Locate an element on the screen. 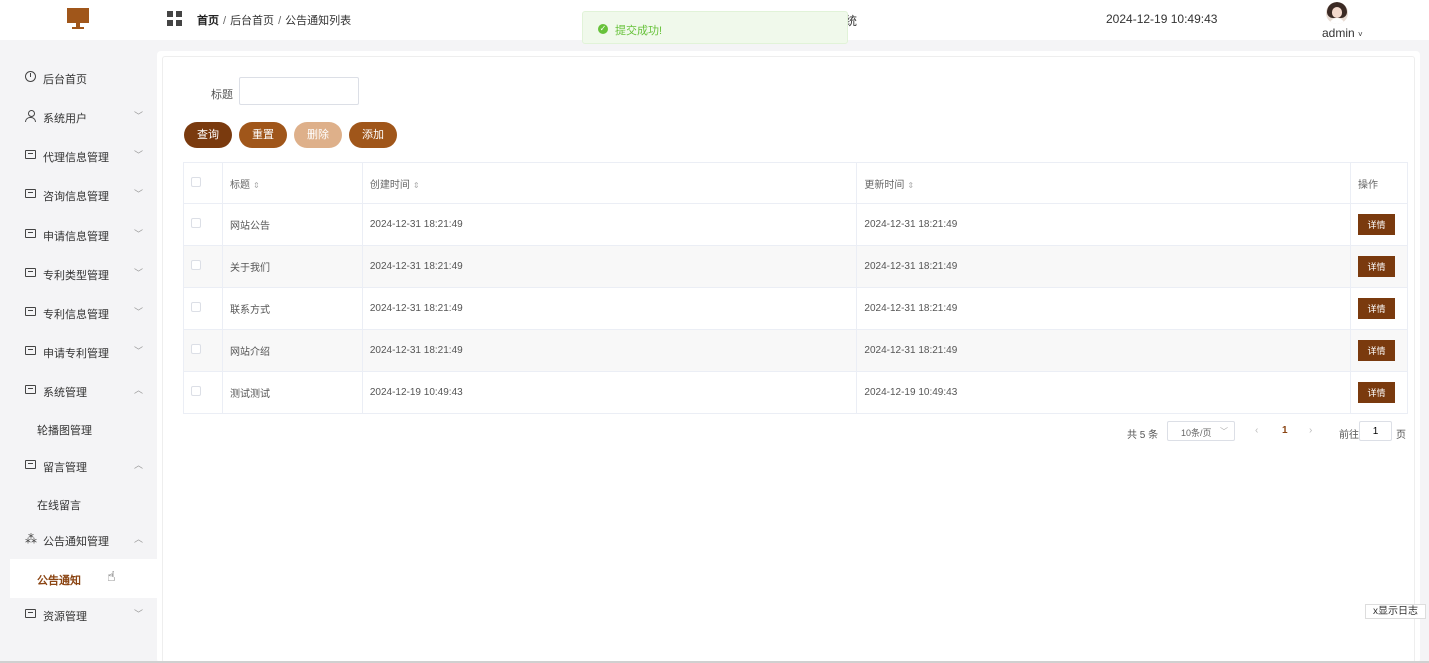 Image resolution: width=1429 pixels, height=663 pixels. breadcrumb-current: 公告通知列表 is located at coordinates (318, 21).